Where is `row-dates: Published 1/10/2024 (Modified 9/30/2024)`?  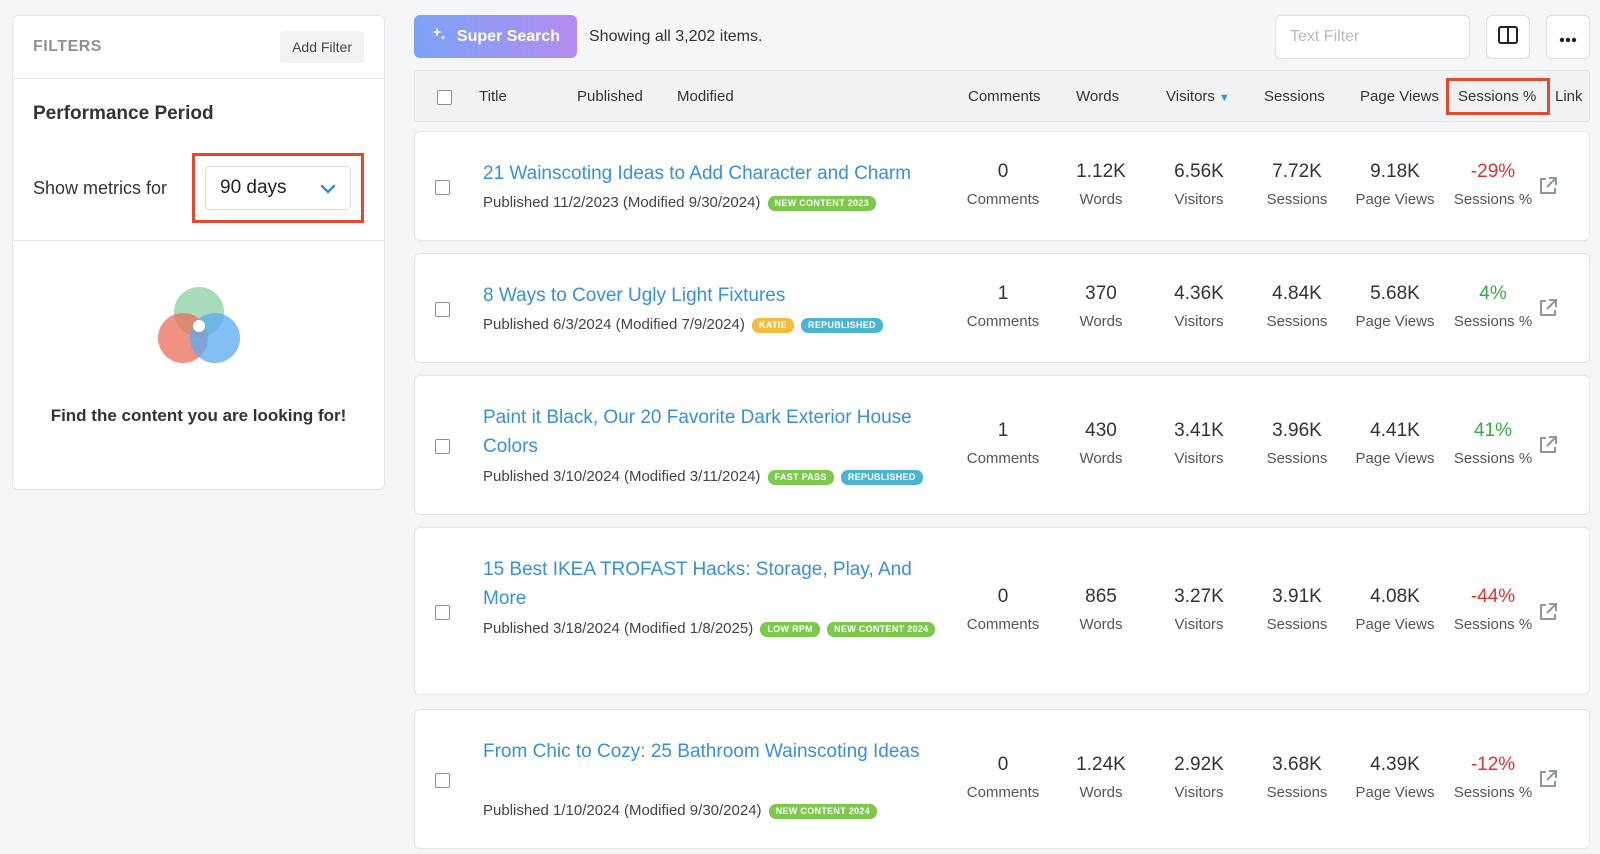
row-dates: Published 1/10/2024 (Modified 9/30/2024) is located at coordinates (622, 810).